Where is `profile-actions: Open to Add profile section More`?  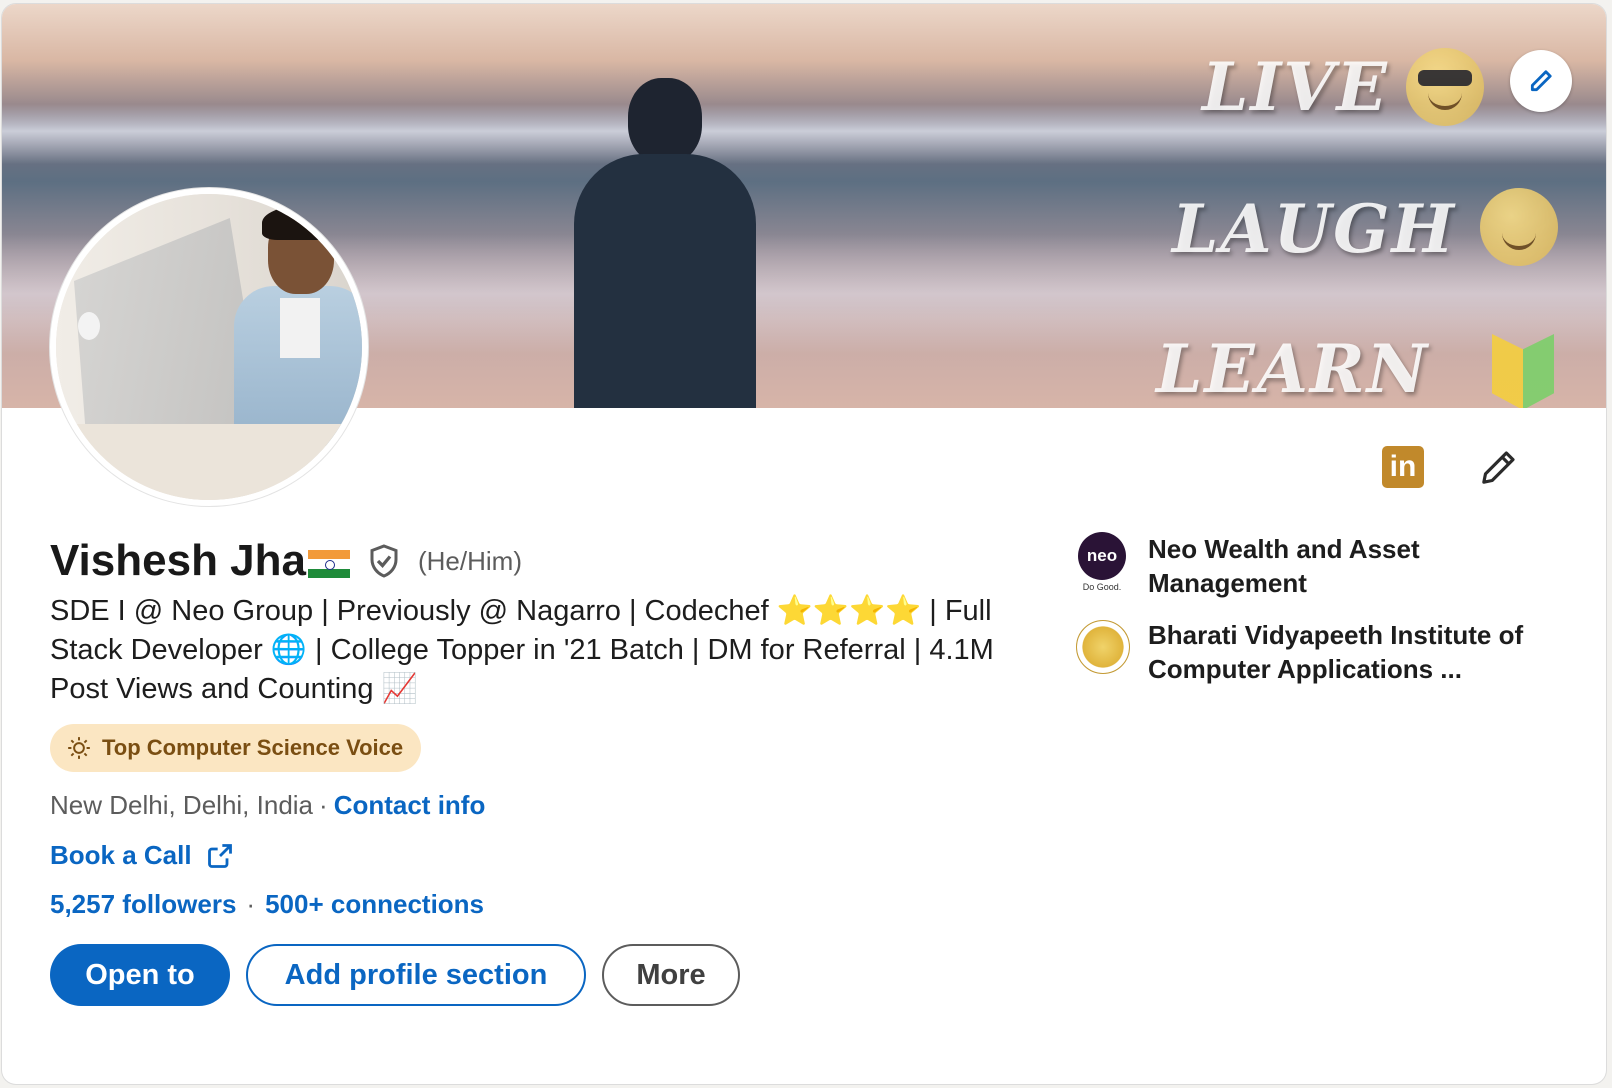 profile-actions: Open to Add profile section More is located at coordinates (395, 975).